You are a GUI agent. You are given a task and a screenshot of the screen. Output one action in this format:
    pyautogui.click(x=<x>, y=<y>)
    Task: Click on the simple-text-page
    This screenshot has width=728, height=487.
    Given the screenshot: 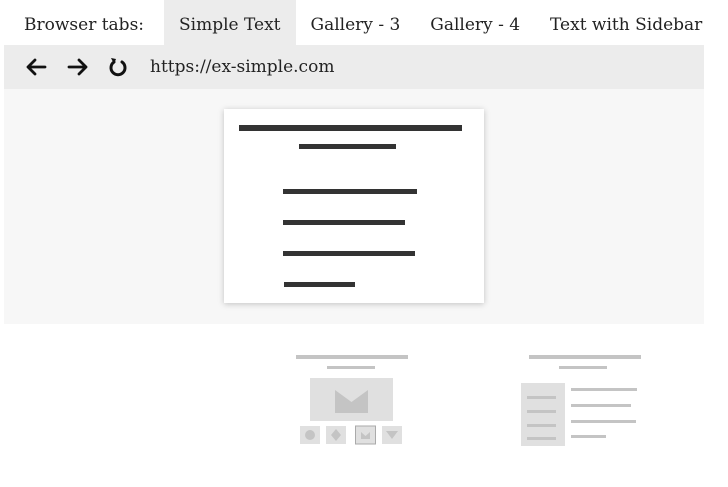 What is the action you would take?
    pyautogui.click(x=354, y=206)
    